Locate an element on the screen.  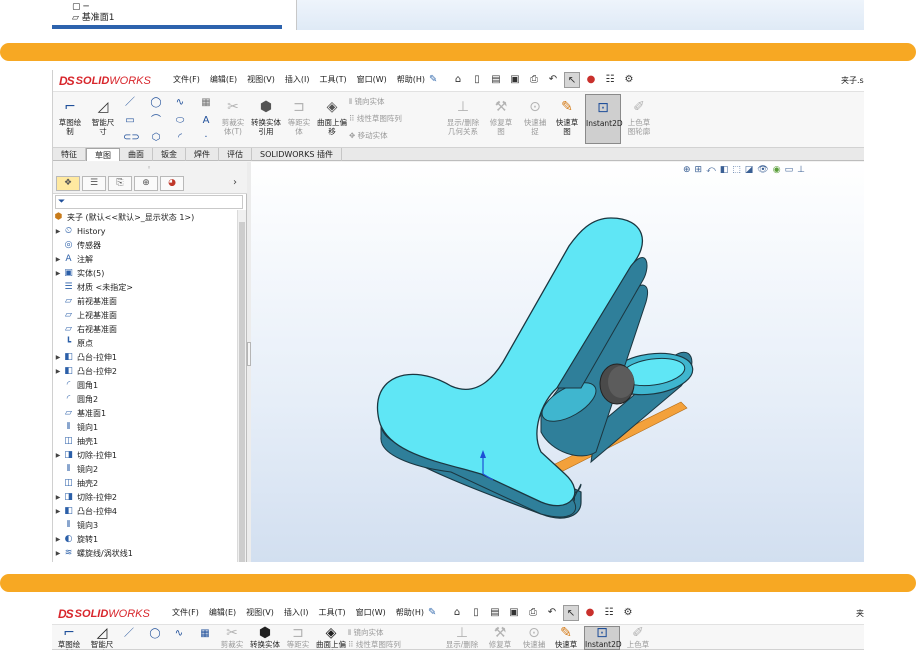
dimxpert-tab-icon: ⊕ is located at coordinates (146, 183).